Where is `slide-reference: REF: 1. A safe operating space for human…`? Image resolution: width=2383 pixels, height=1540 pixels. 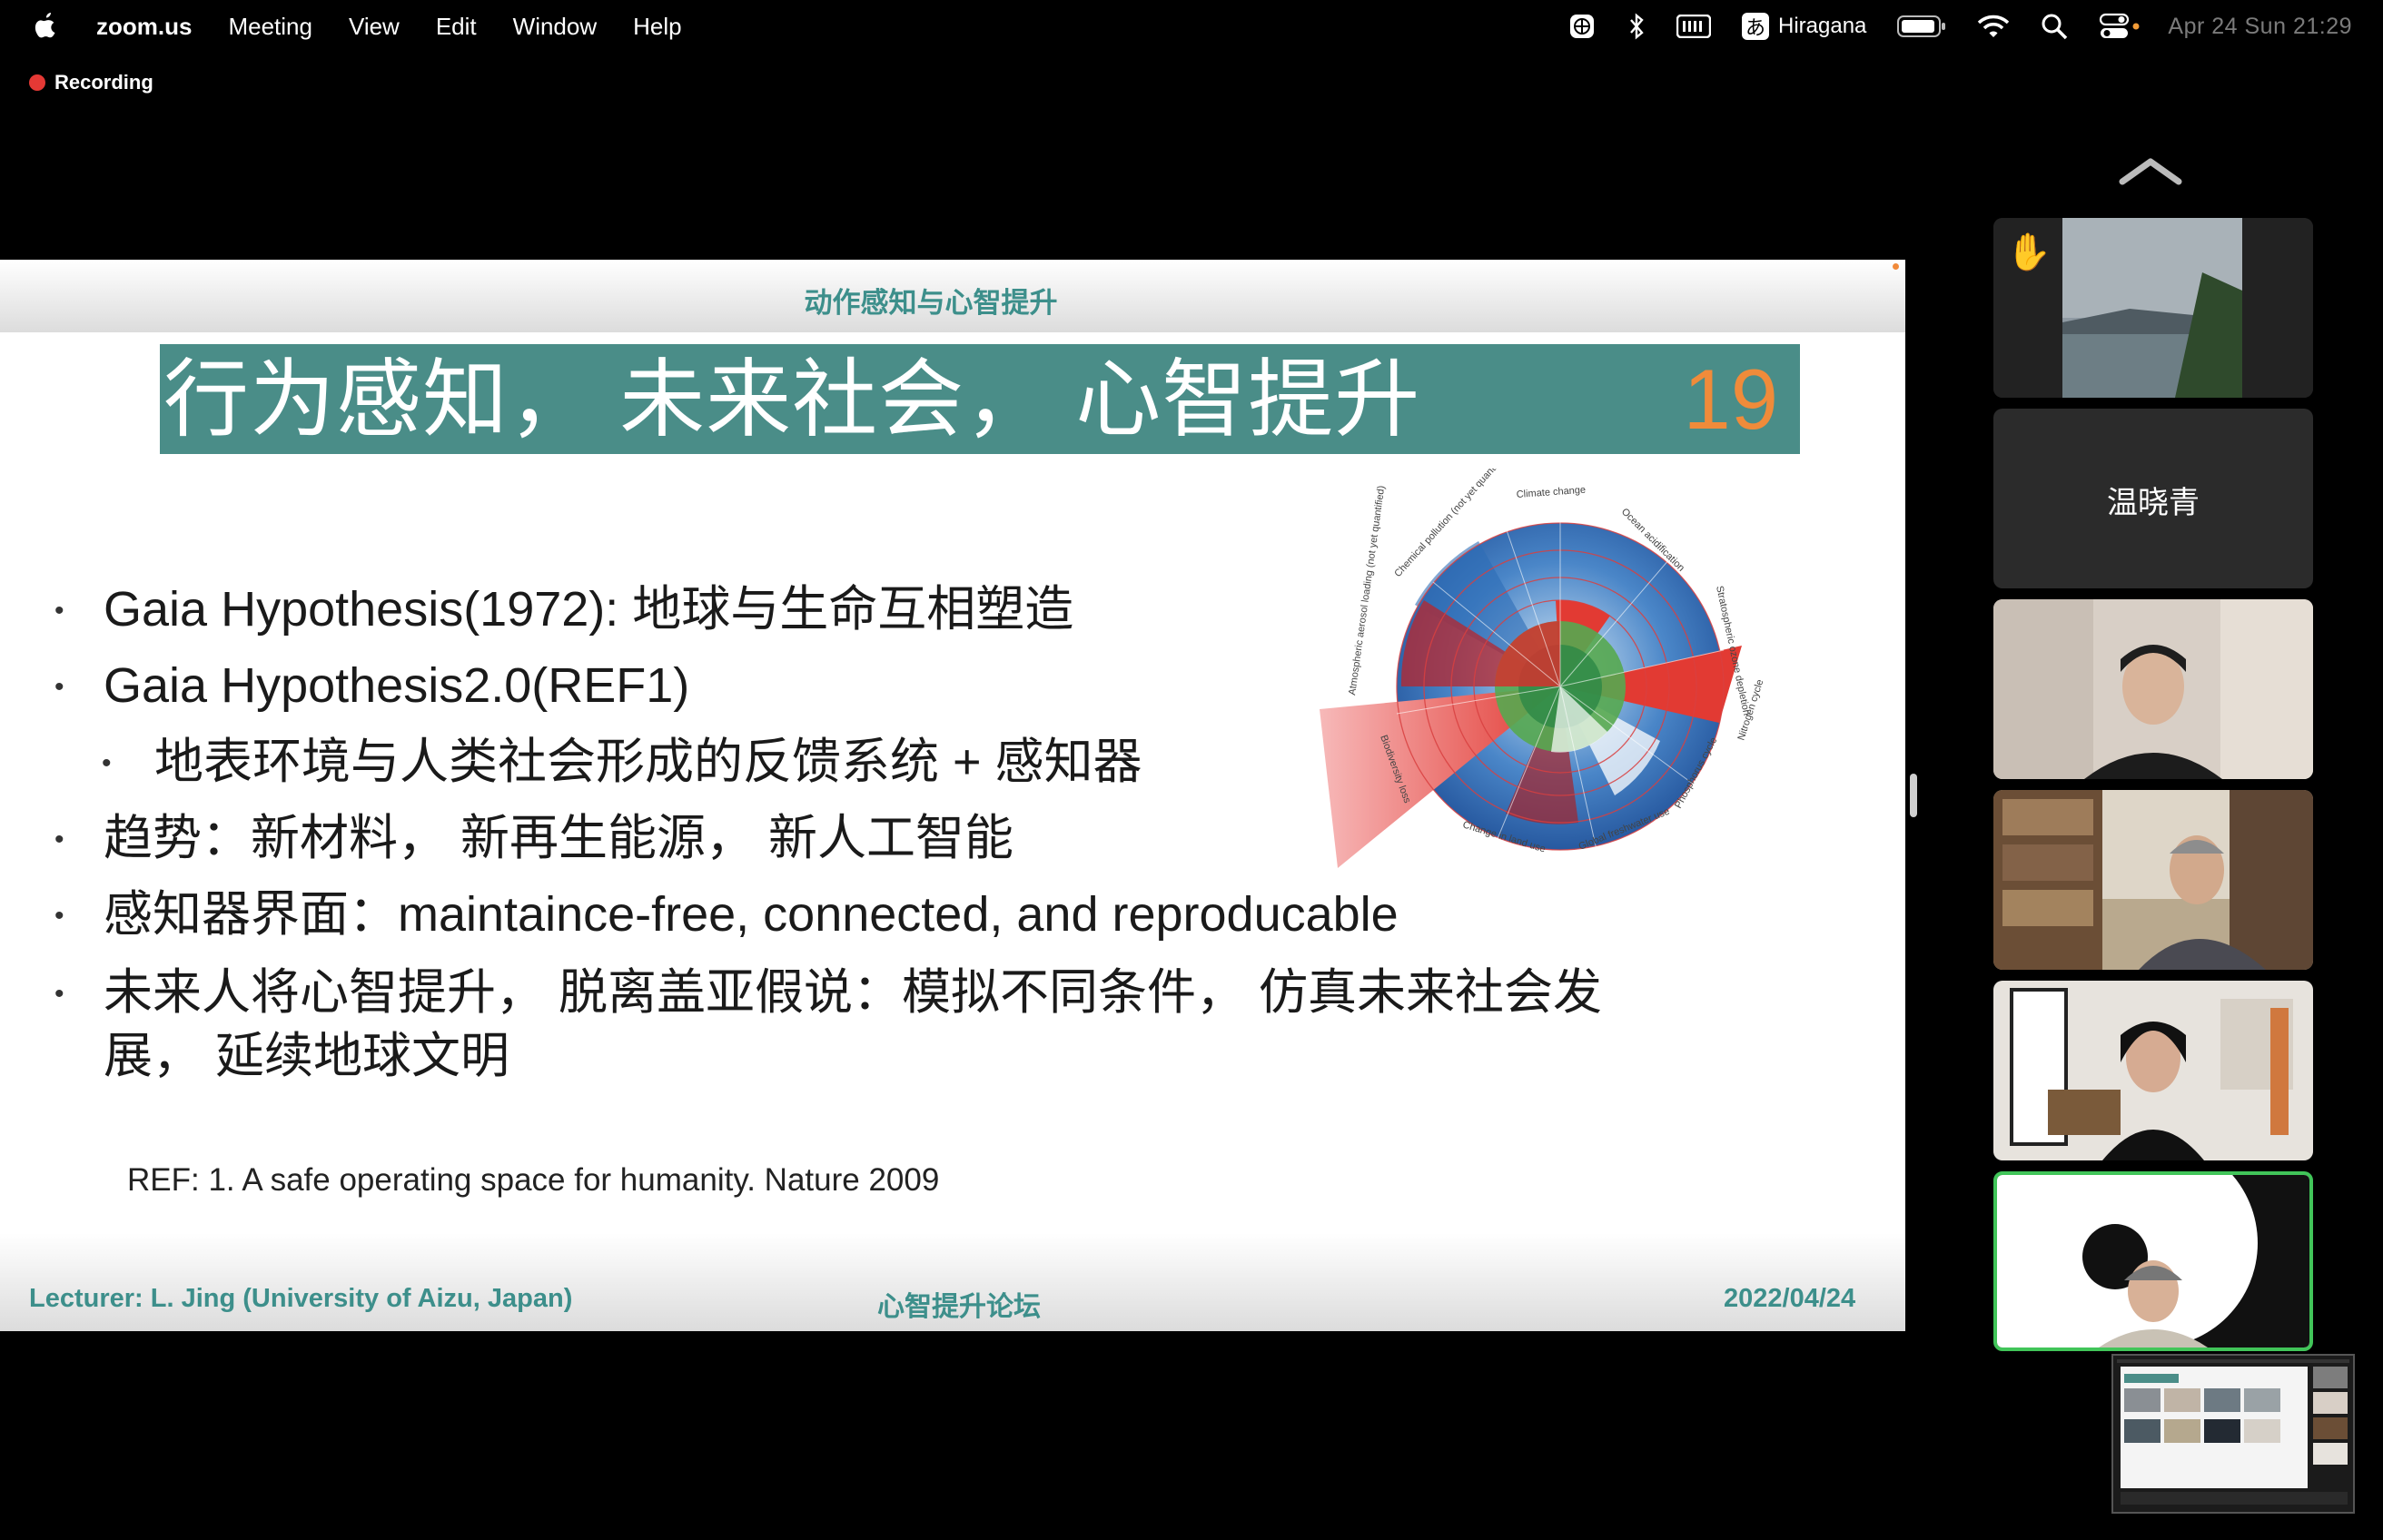 slide-reference: REF: 1. A safe operating space for human… is located at coordinates (533, 1180).